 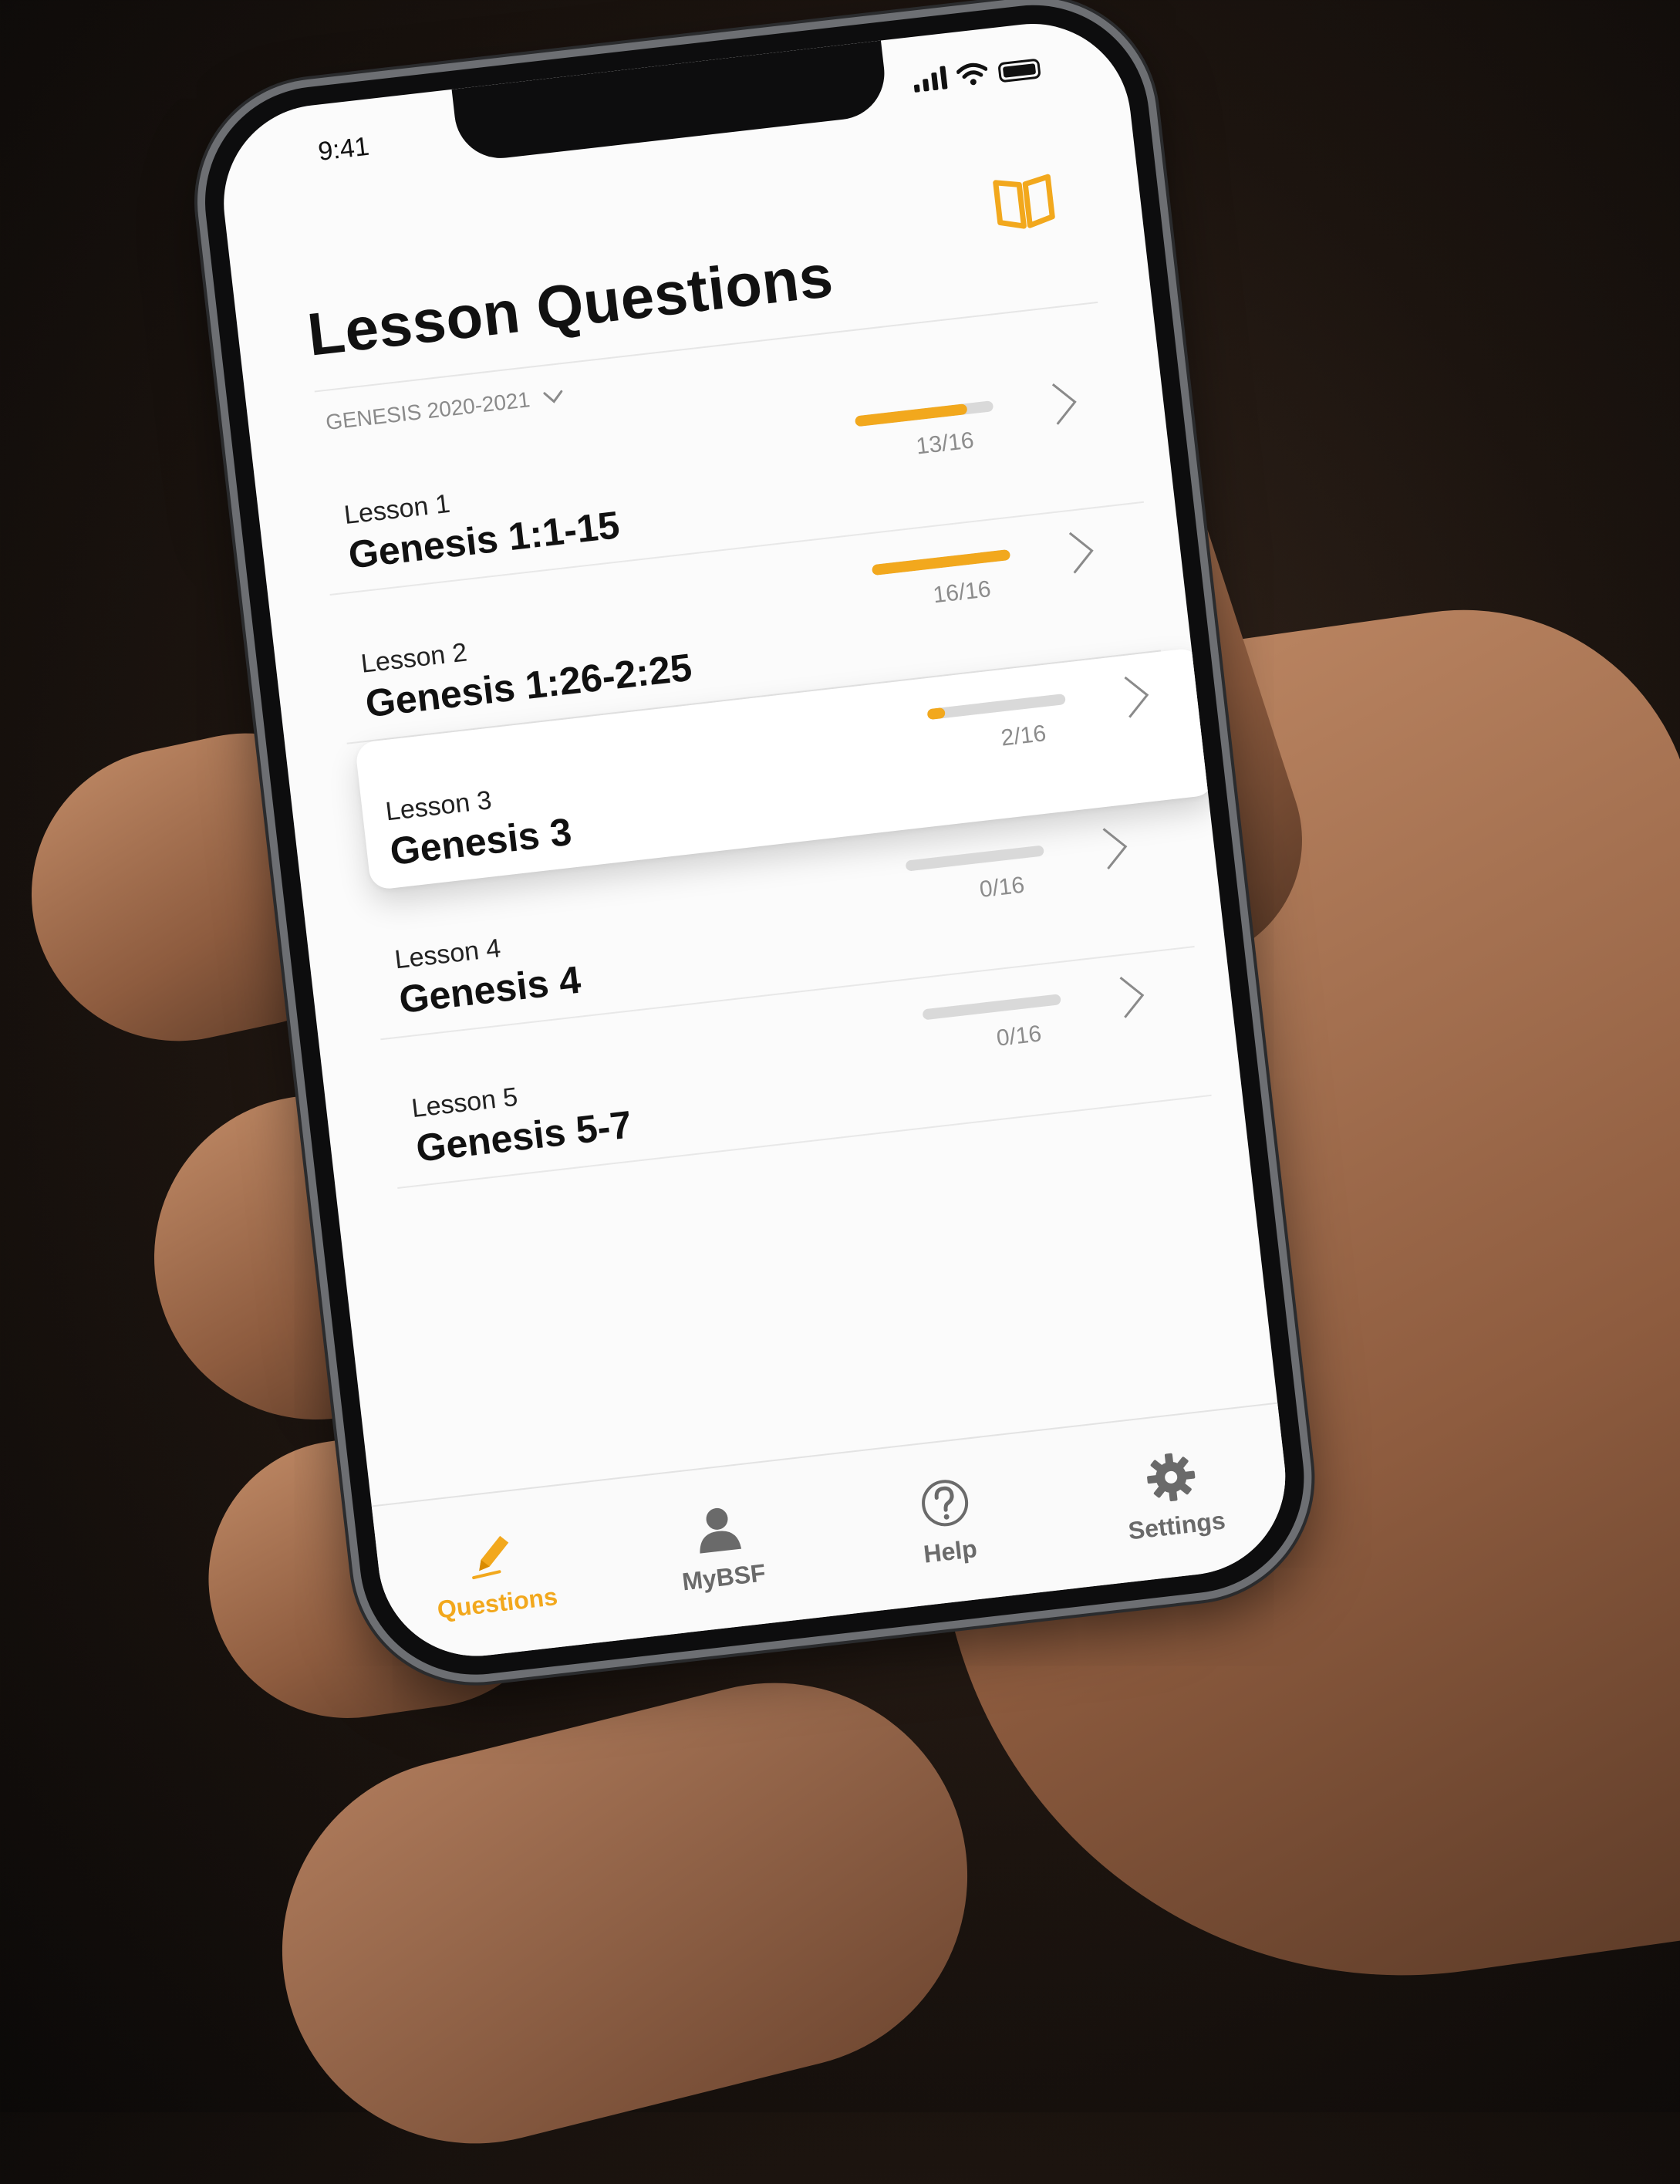 I want to click on tab-questions: Questions, so click(x=495, y=1573).